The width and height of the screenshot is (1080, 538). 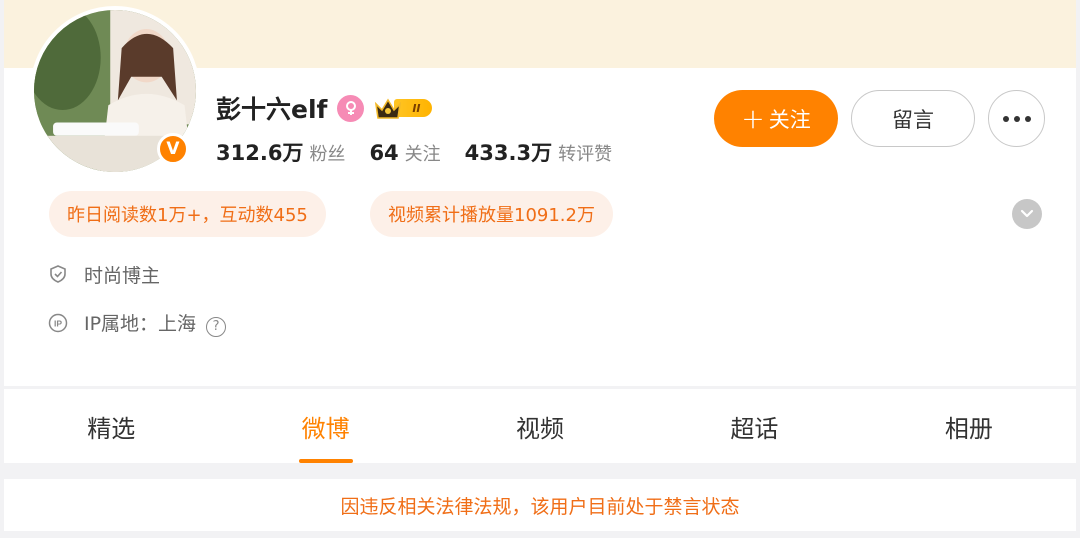 I want to click on name-row: 彭十六elf II, so click(x=324, y=108).